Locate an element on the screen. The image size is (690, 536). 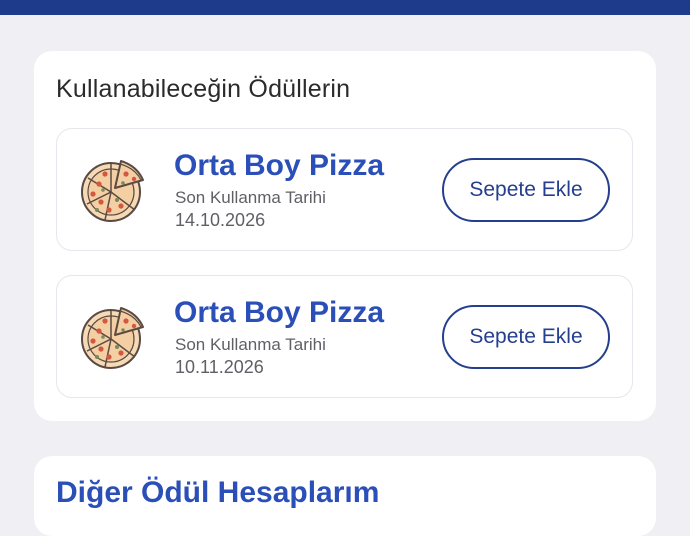
other-rewards-panel: Diğer Ödül Hesaplarım is located at coordinates (345, 496).